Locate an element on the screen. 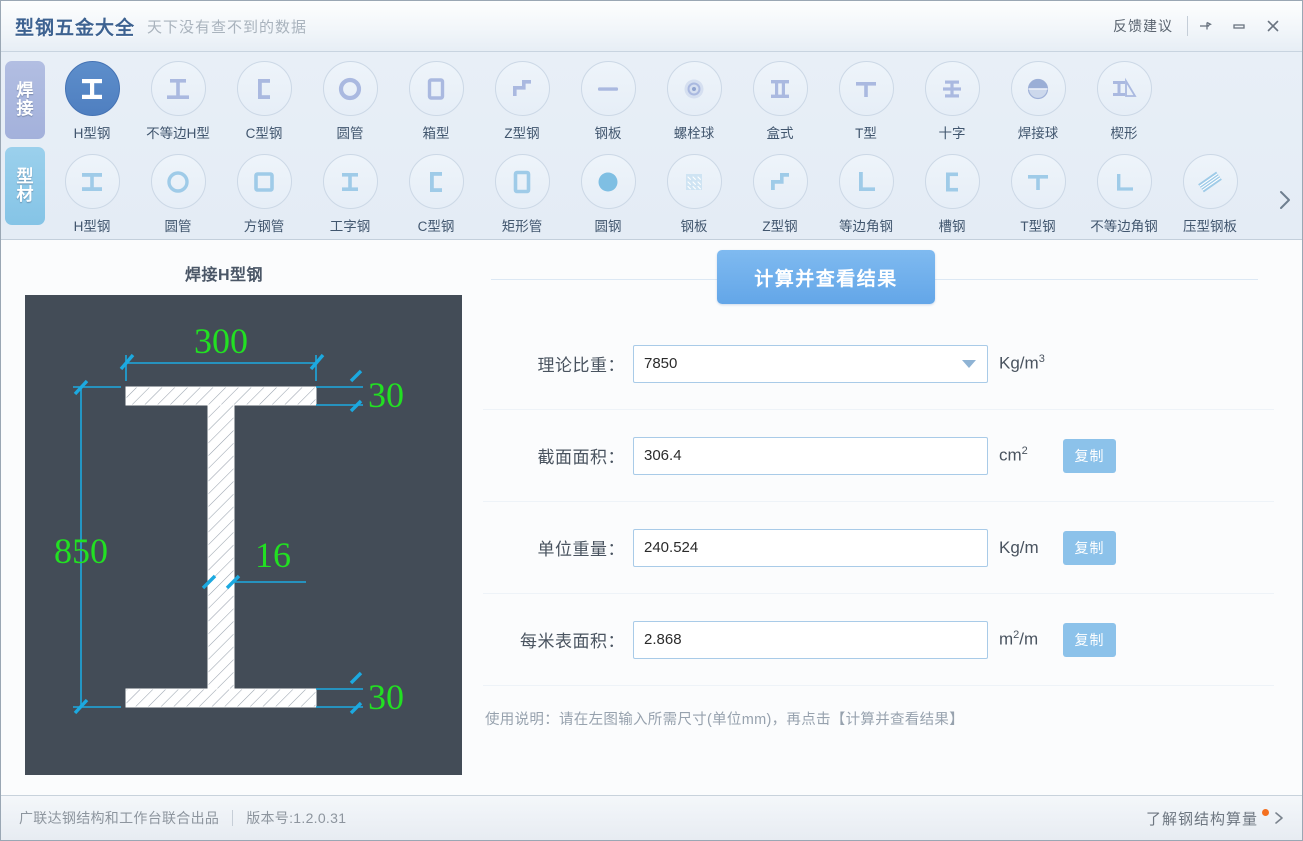  toolbar-item-unequal-h: 不等边H型 is located at coordinates (178, 101).